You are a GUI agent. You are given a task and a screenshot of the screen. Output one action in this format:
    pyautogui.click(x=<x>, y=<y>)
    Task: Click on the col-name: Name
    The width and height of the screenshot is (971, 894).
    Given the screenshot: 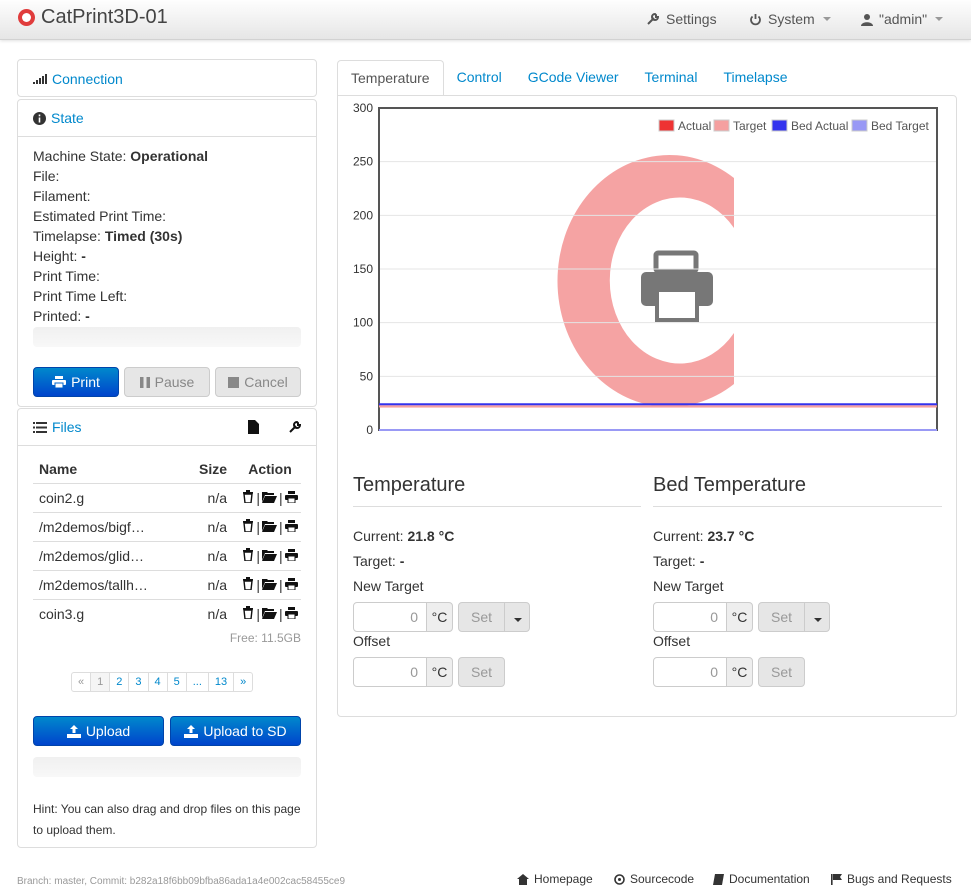 What is the action you would take?
    pyautogui.click(x=103, y=470)
    